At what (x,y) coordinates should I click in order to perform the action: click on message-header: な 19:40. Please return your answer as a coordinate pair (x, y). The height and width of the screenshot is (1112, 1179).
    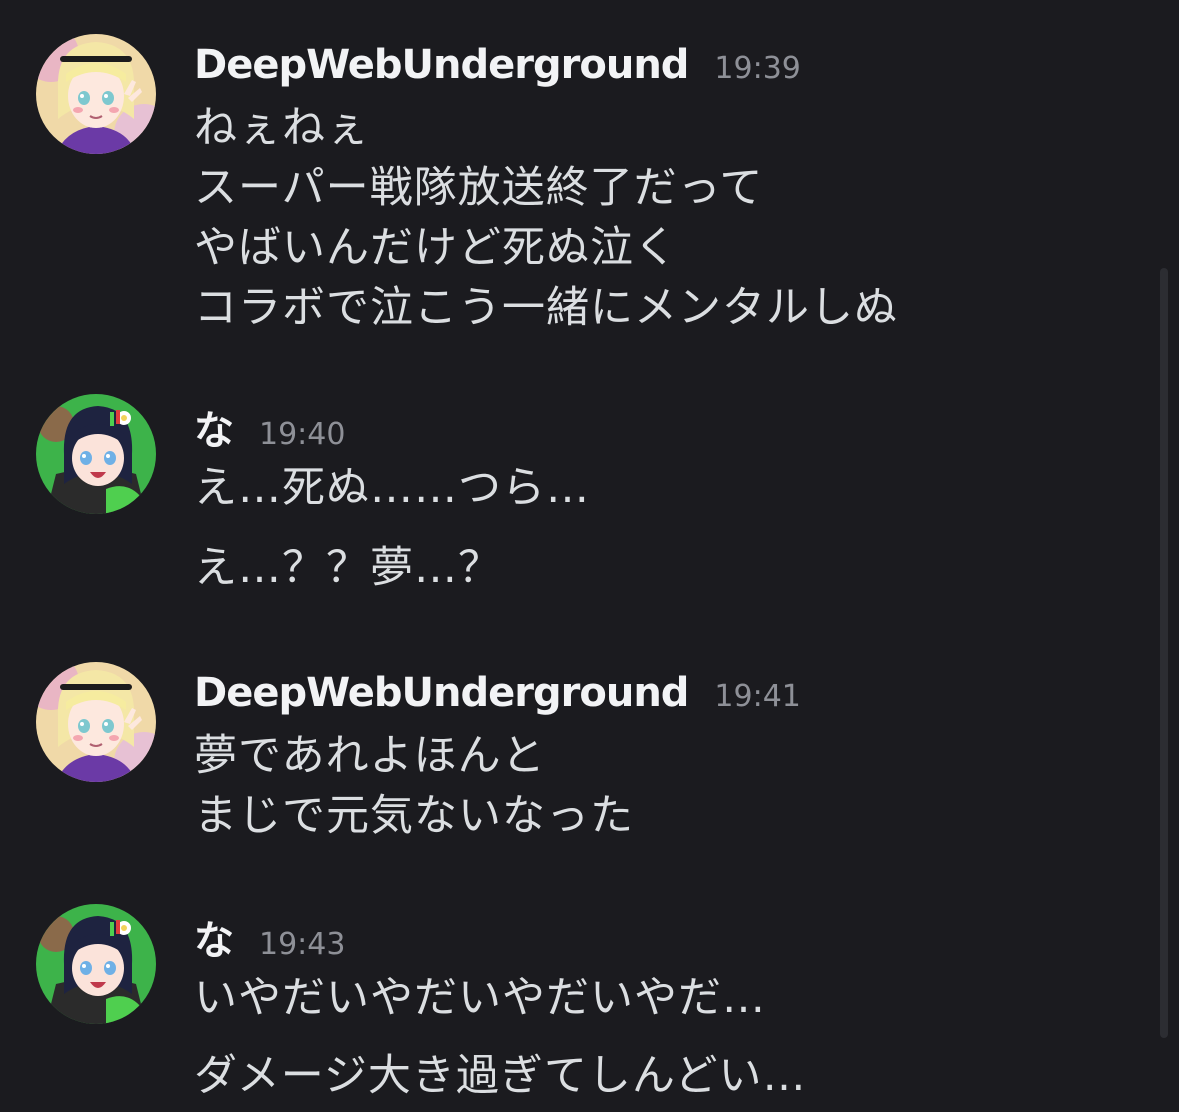
    Looking at the image, I should click on (269, 428).